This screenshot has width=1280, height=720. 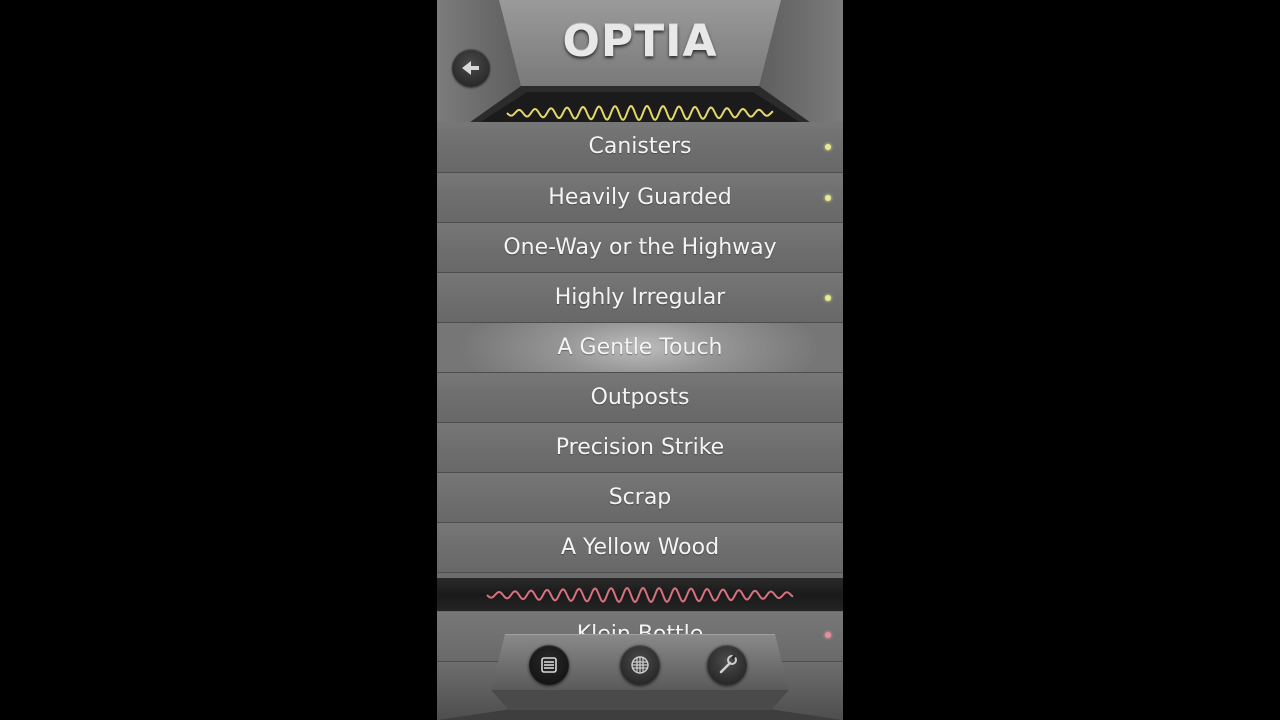 I want to click on section-wave, so click(x=640, y=595).